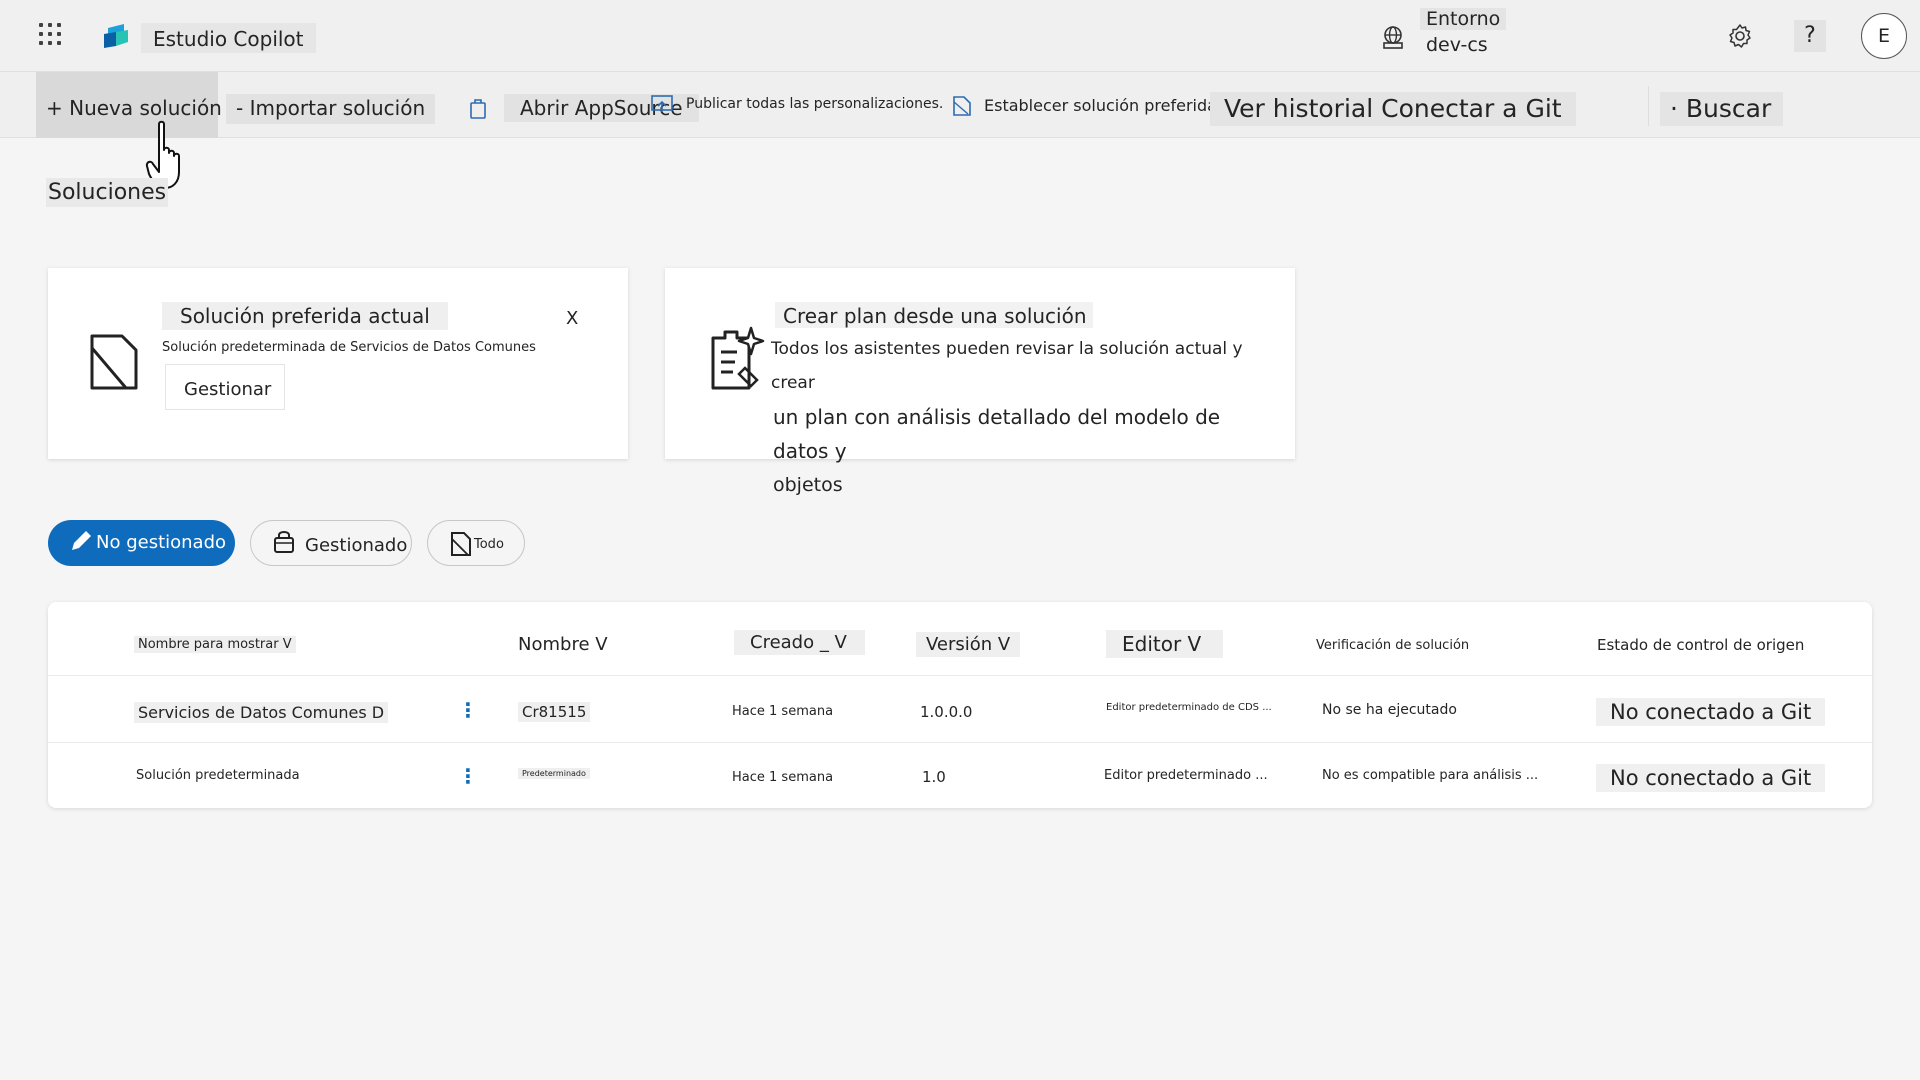  Describe the element at coordinates (1722, 109) in the screenshot. I see `search-button: · Buscar` at that location.